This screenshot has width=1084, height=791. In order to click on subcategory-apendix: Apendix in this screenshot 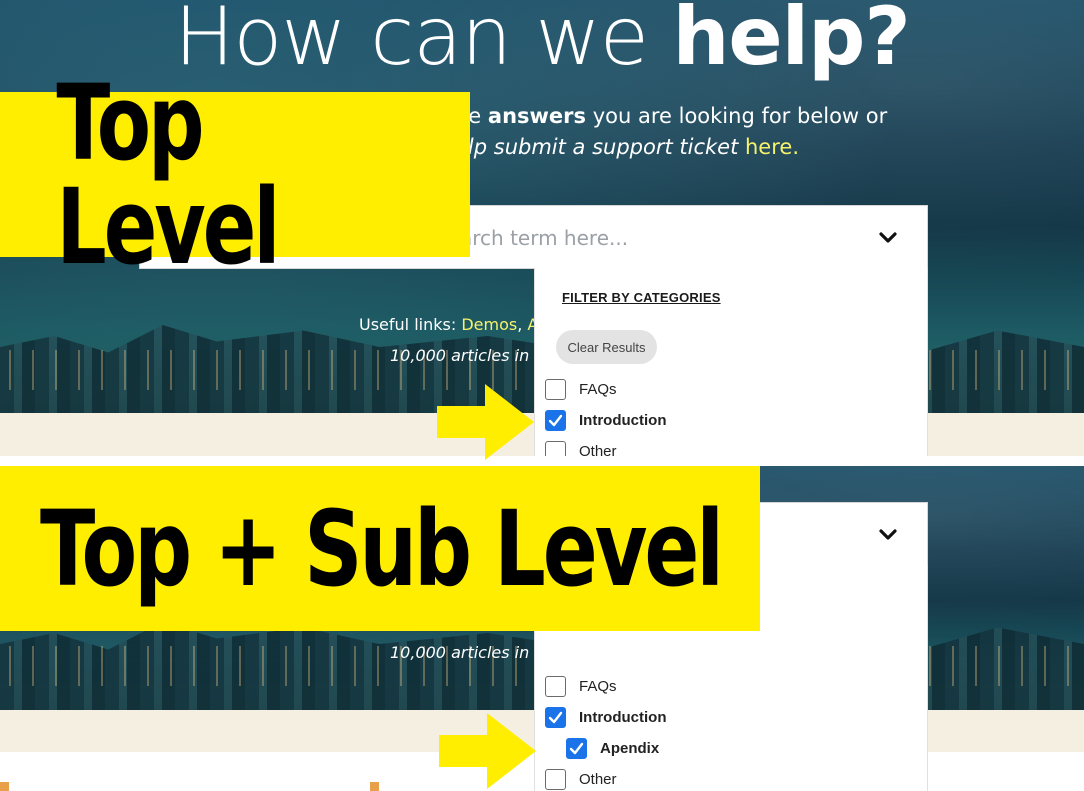, I will do `click(612, 748)`.